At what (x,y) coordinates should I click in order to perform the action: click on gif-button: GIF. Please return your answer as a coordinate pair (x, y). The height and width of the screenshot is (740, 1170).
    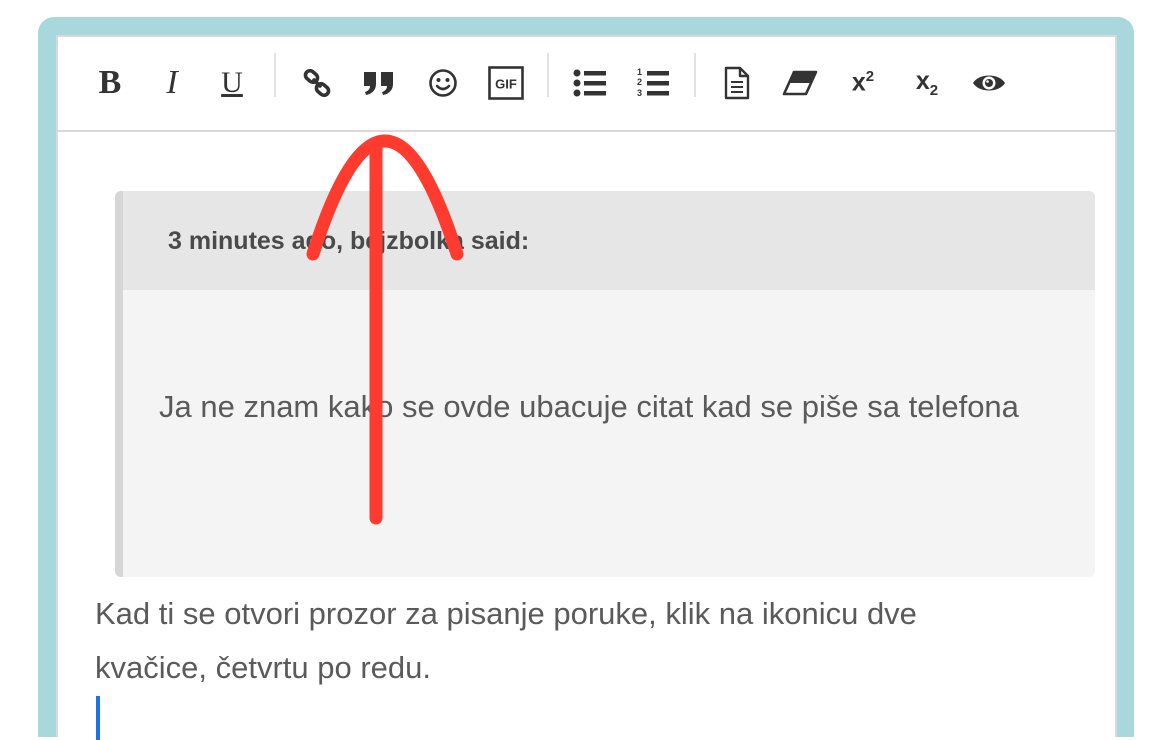
    Looking at the image, I should click on (506, 83).